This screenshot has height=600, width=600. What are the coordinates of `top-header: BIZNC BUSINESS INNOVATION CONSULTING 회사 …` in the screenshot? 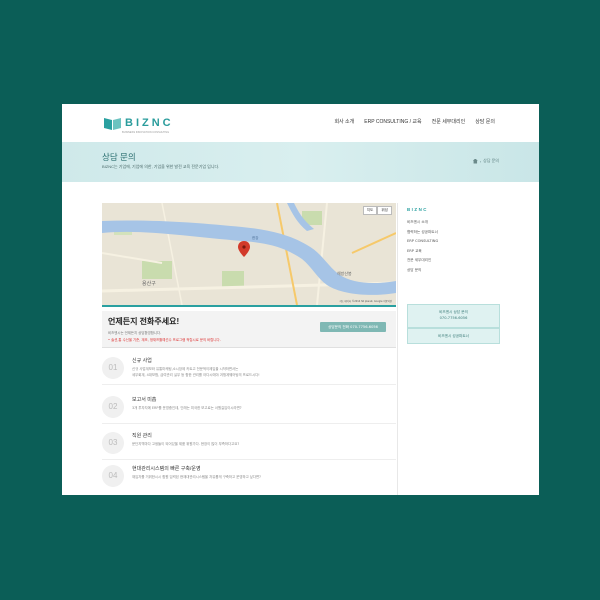 It's located at (300, 123).